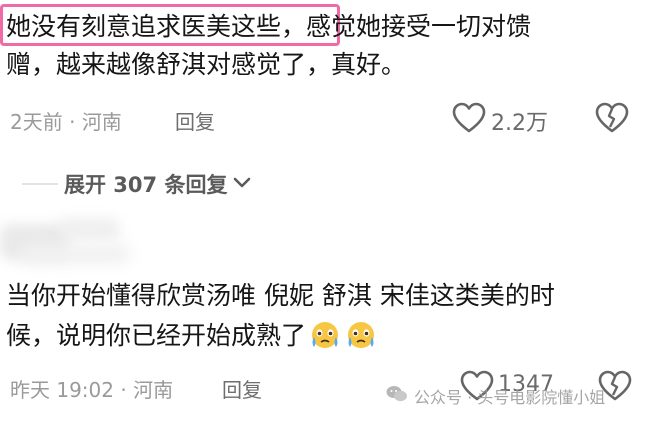 This screenshot has width=660, height=422. What do you see at coordinates (156, 26) in the screenshot?
I see `comment-1-highlight-text: 她没有刻意追求医美这些，` at bounding box center [156, 26].